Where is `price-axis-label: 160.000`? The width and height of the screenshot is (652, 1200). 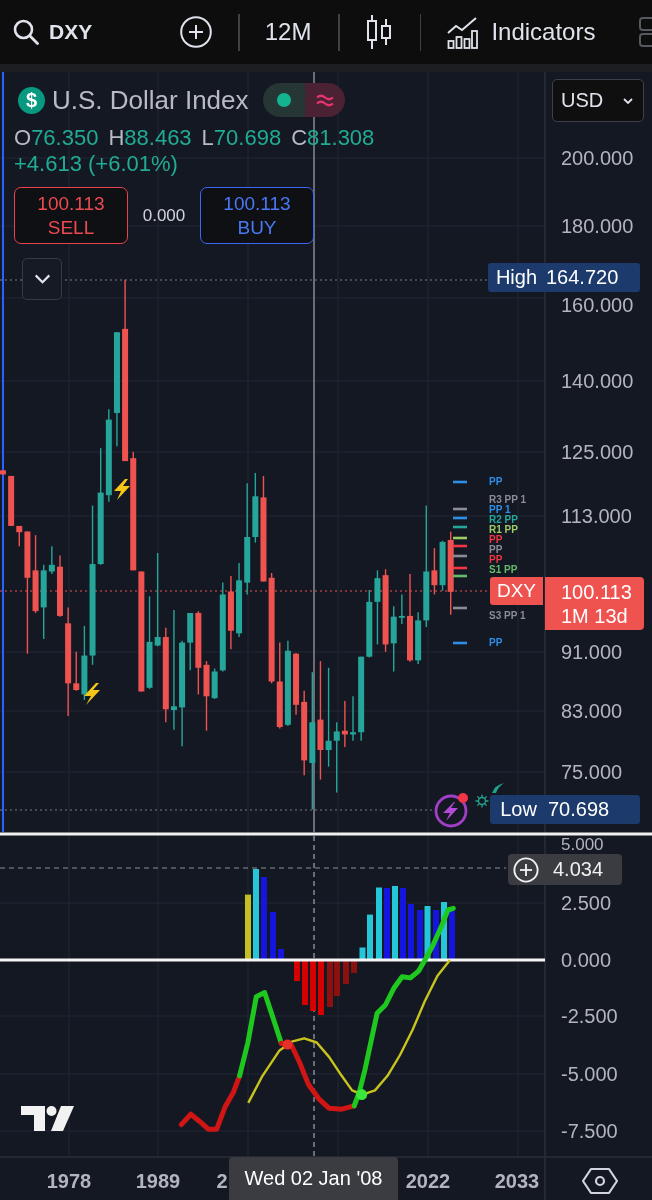
price-axis-label: 160.000 is located at coordinates (597, 305).